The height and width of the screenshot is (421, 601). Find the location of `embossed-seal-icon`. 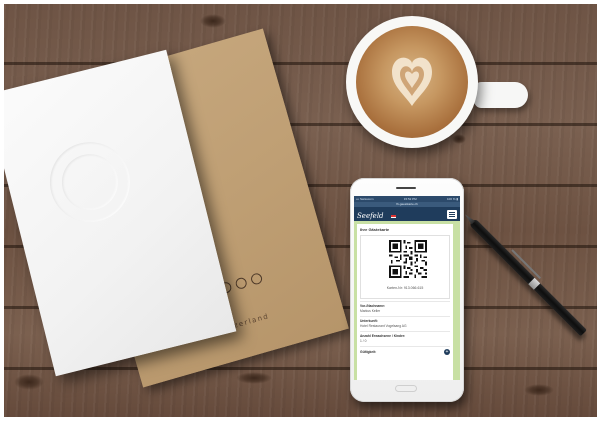

embossed-seal-icon is located at coordinates (89, 182).